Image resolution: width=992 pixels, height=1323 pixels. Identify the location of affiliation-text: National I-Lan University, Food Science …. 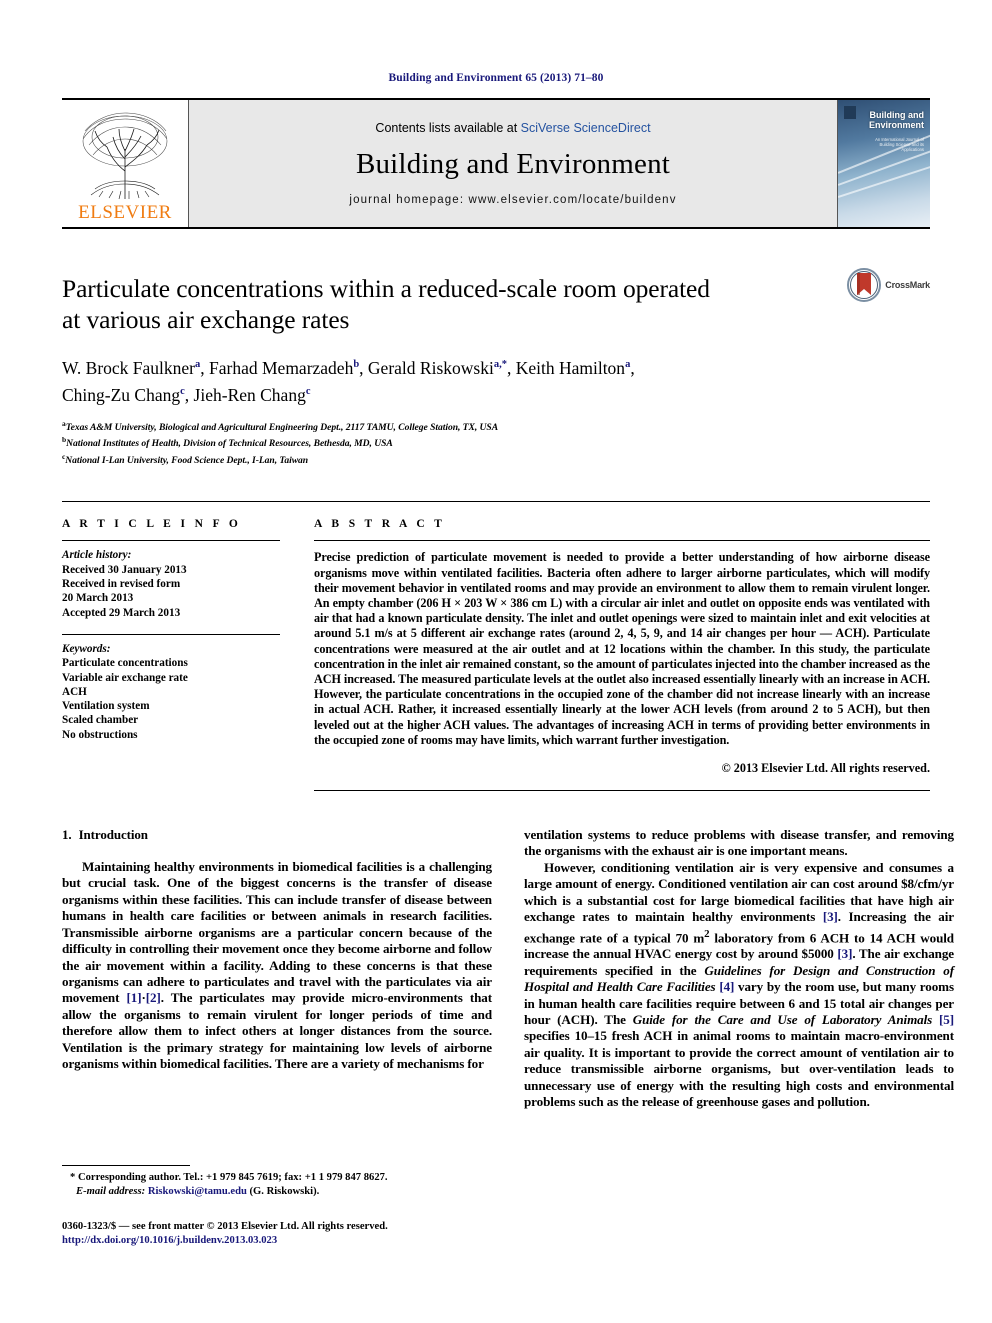
(187, 461).